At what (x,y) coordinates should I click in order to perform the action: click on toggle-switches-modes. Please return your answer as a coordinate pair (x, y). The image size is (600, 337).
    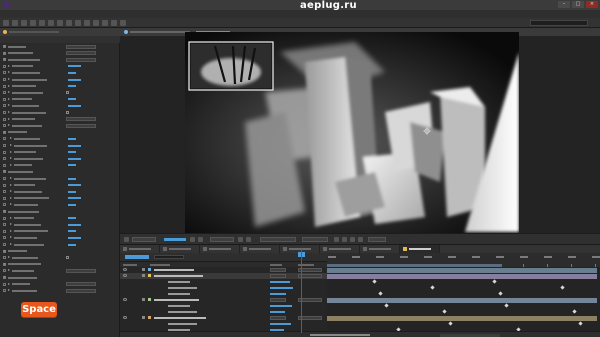
    Looking at the image, I should click on (340, 335).